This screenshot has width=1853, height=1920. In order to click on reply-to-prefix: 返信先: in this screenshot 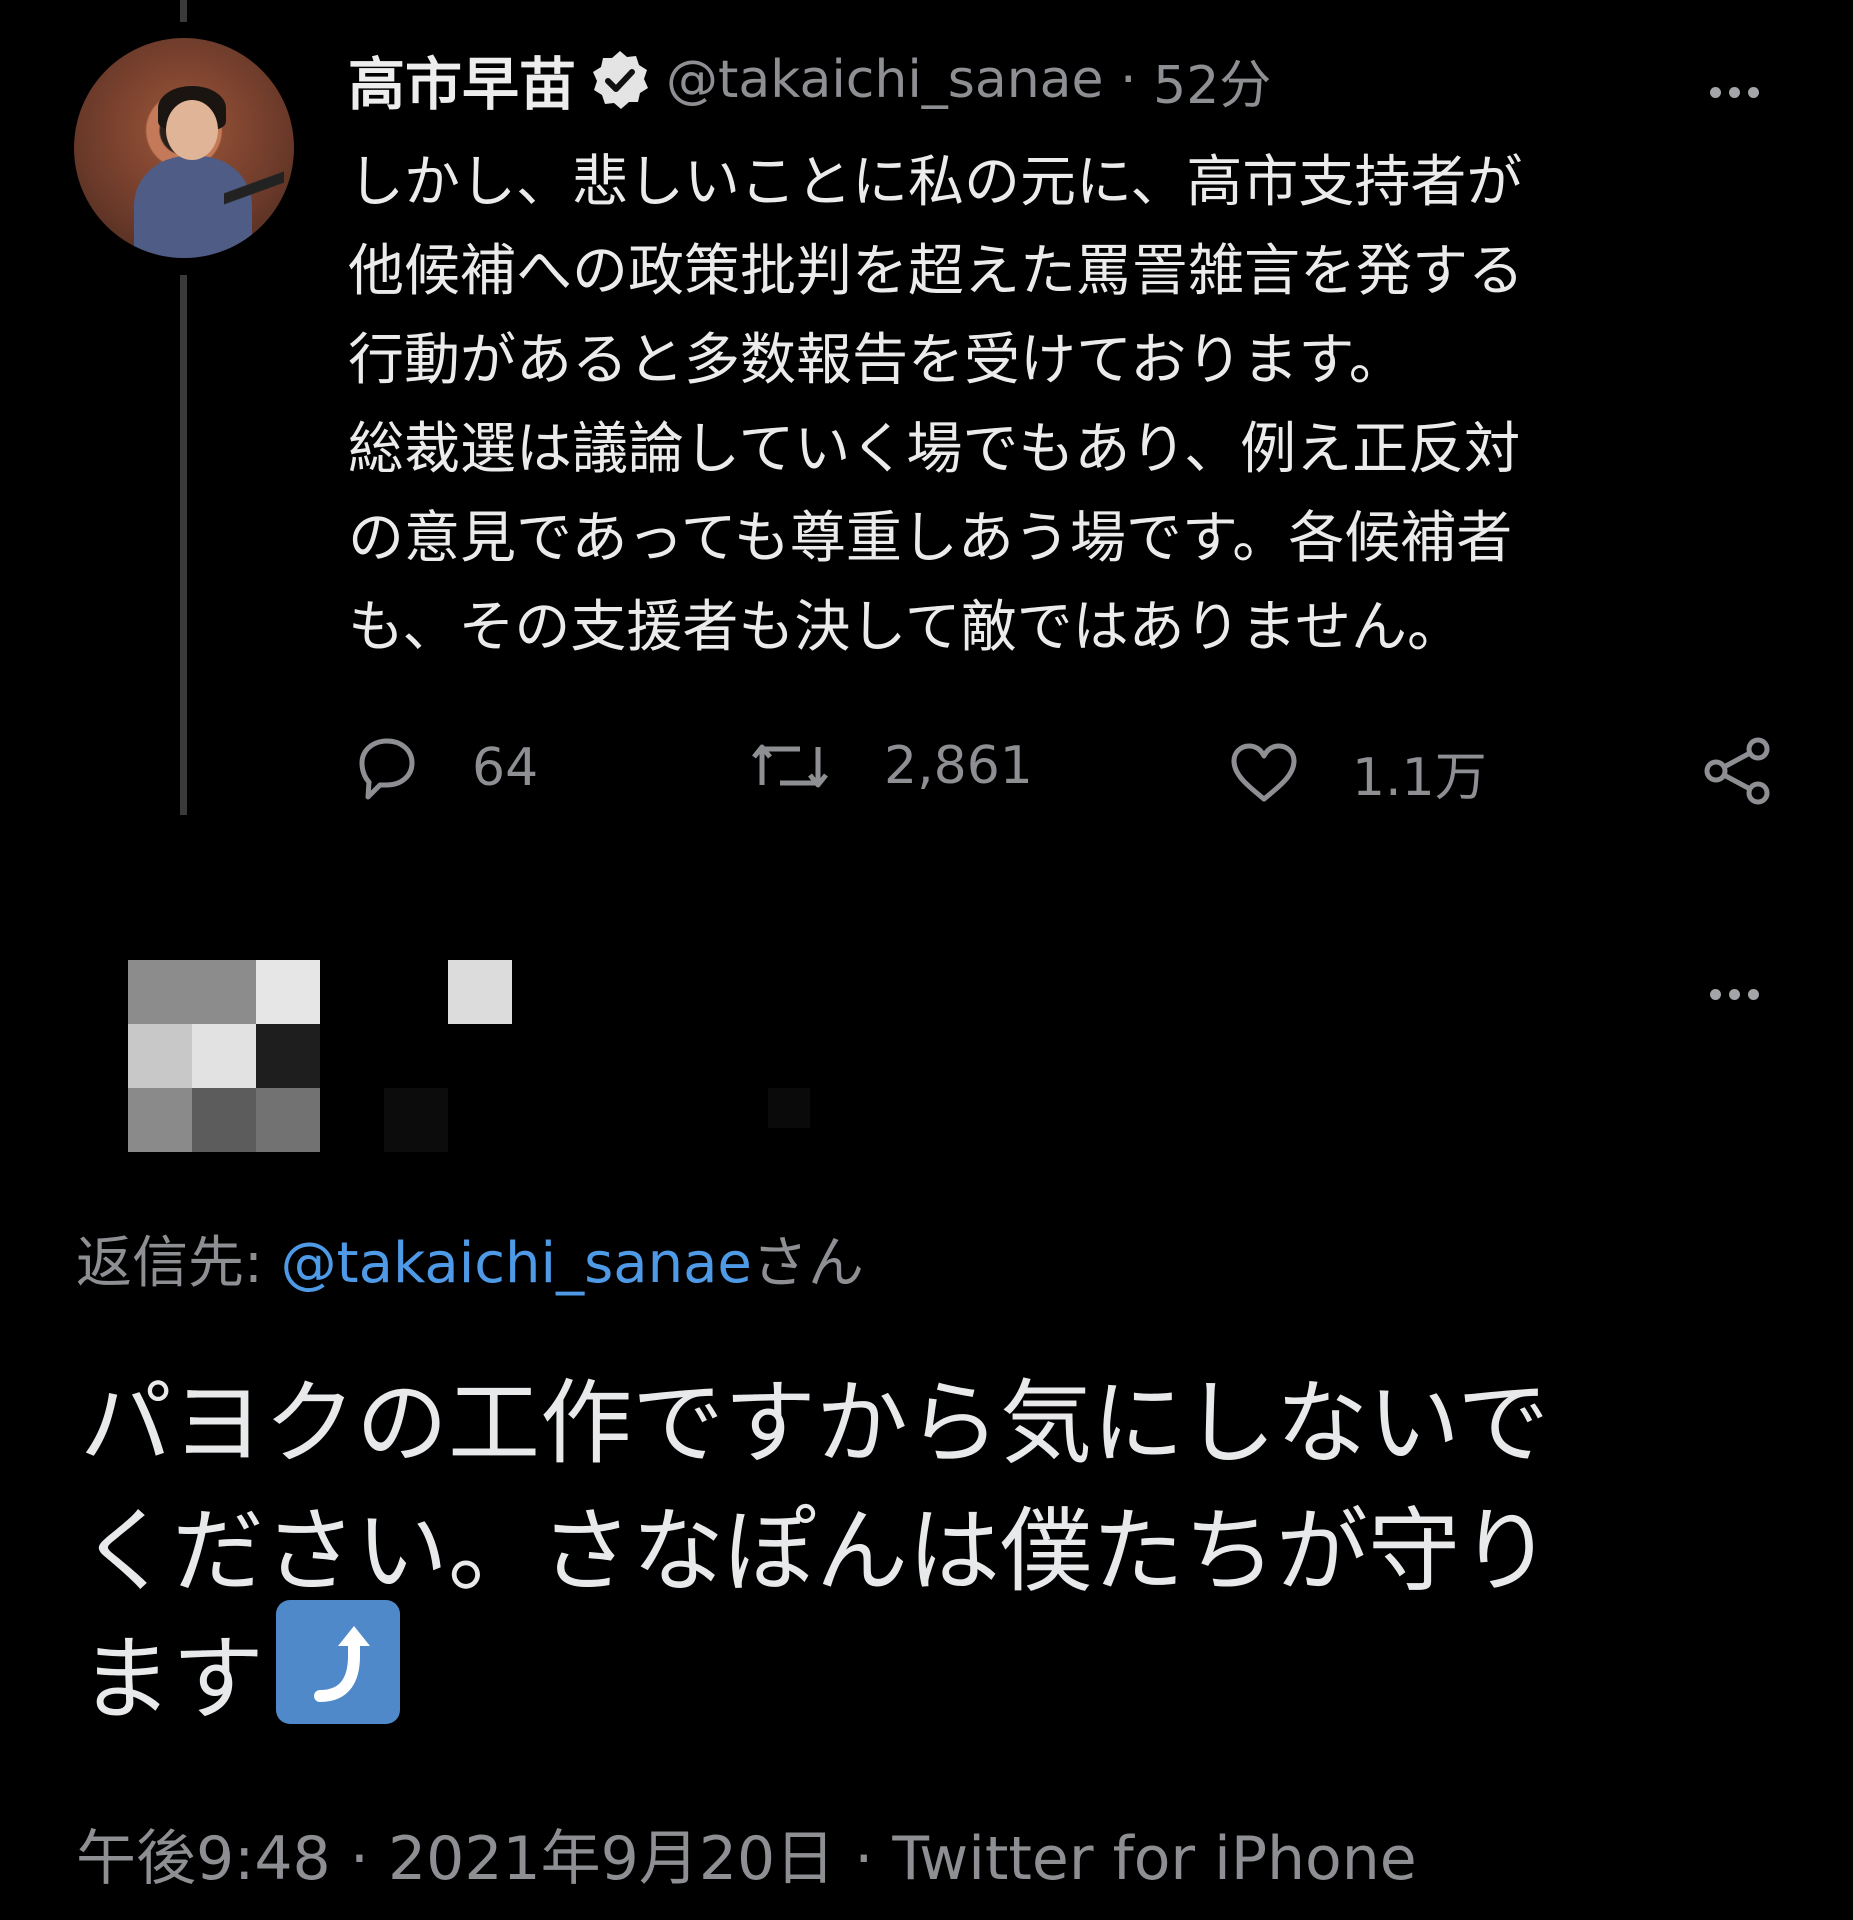, I will do `click(178, 1263)`.